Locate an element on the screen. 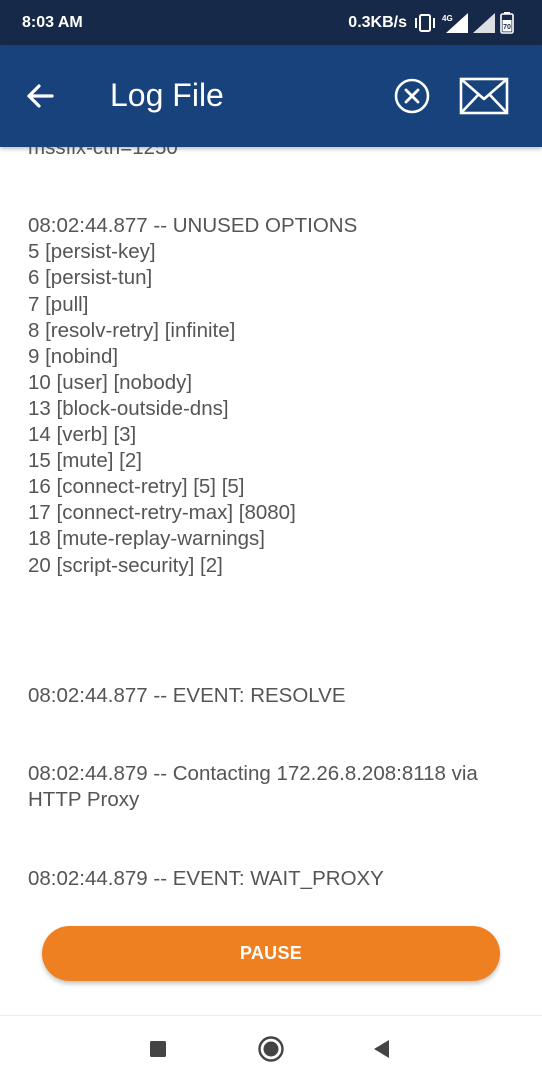  recents-button is located at coordinates (158, 1049).